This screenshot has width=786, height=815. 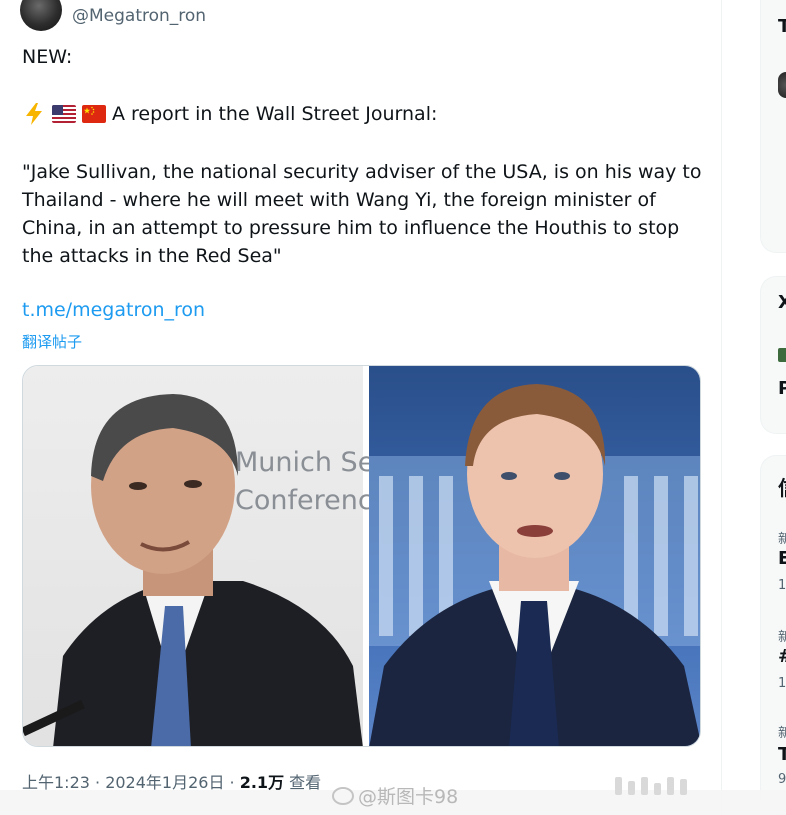 I want to click on translate-post-button: 翻译帖子, so click(x=52, y=341).